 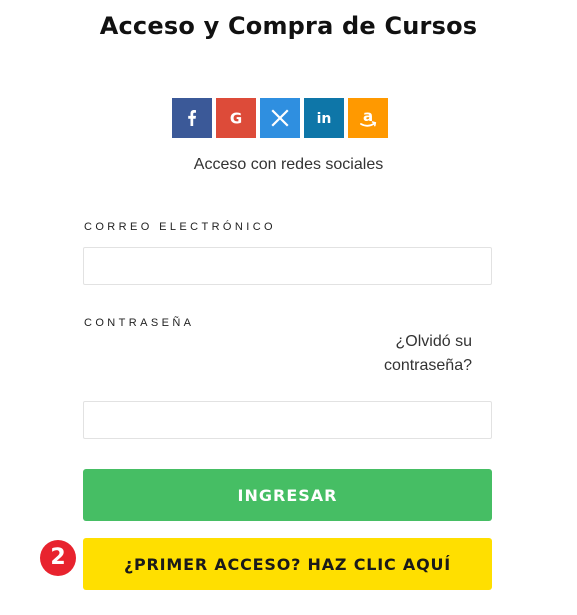 What do you see at coordinates (287, 266) in the screenshot?
I see `email-field` at bounding box center [287, 266].